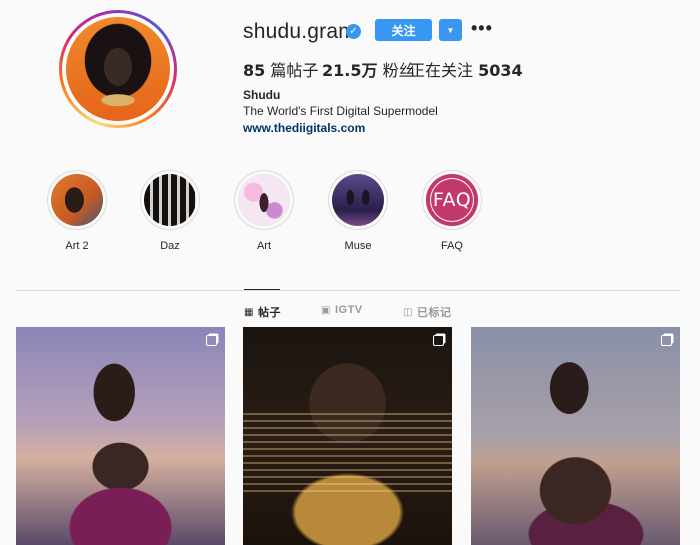 This screenshot has width=700, height=545. What do you see at coordinates (254, 70) in the screenshot?
I see `posts-count: 85` at bounding box center [254, 70].